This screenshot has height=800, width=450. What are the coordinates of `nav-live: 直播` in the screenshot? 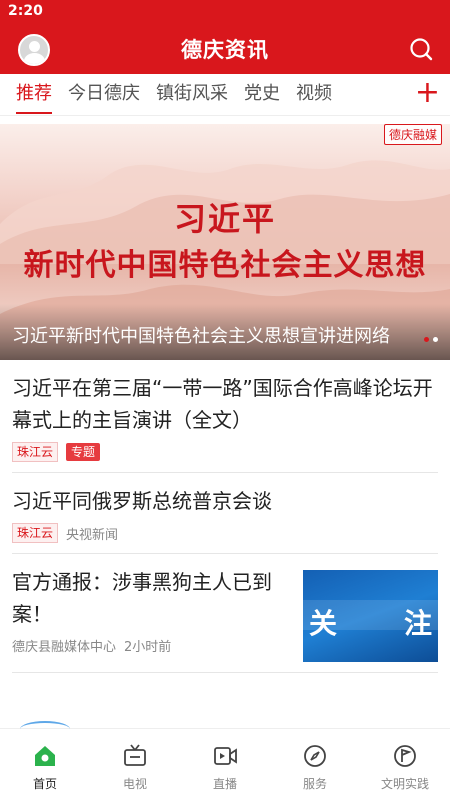 It's located at (225, 764).